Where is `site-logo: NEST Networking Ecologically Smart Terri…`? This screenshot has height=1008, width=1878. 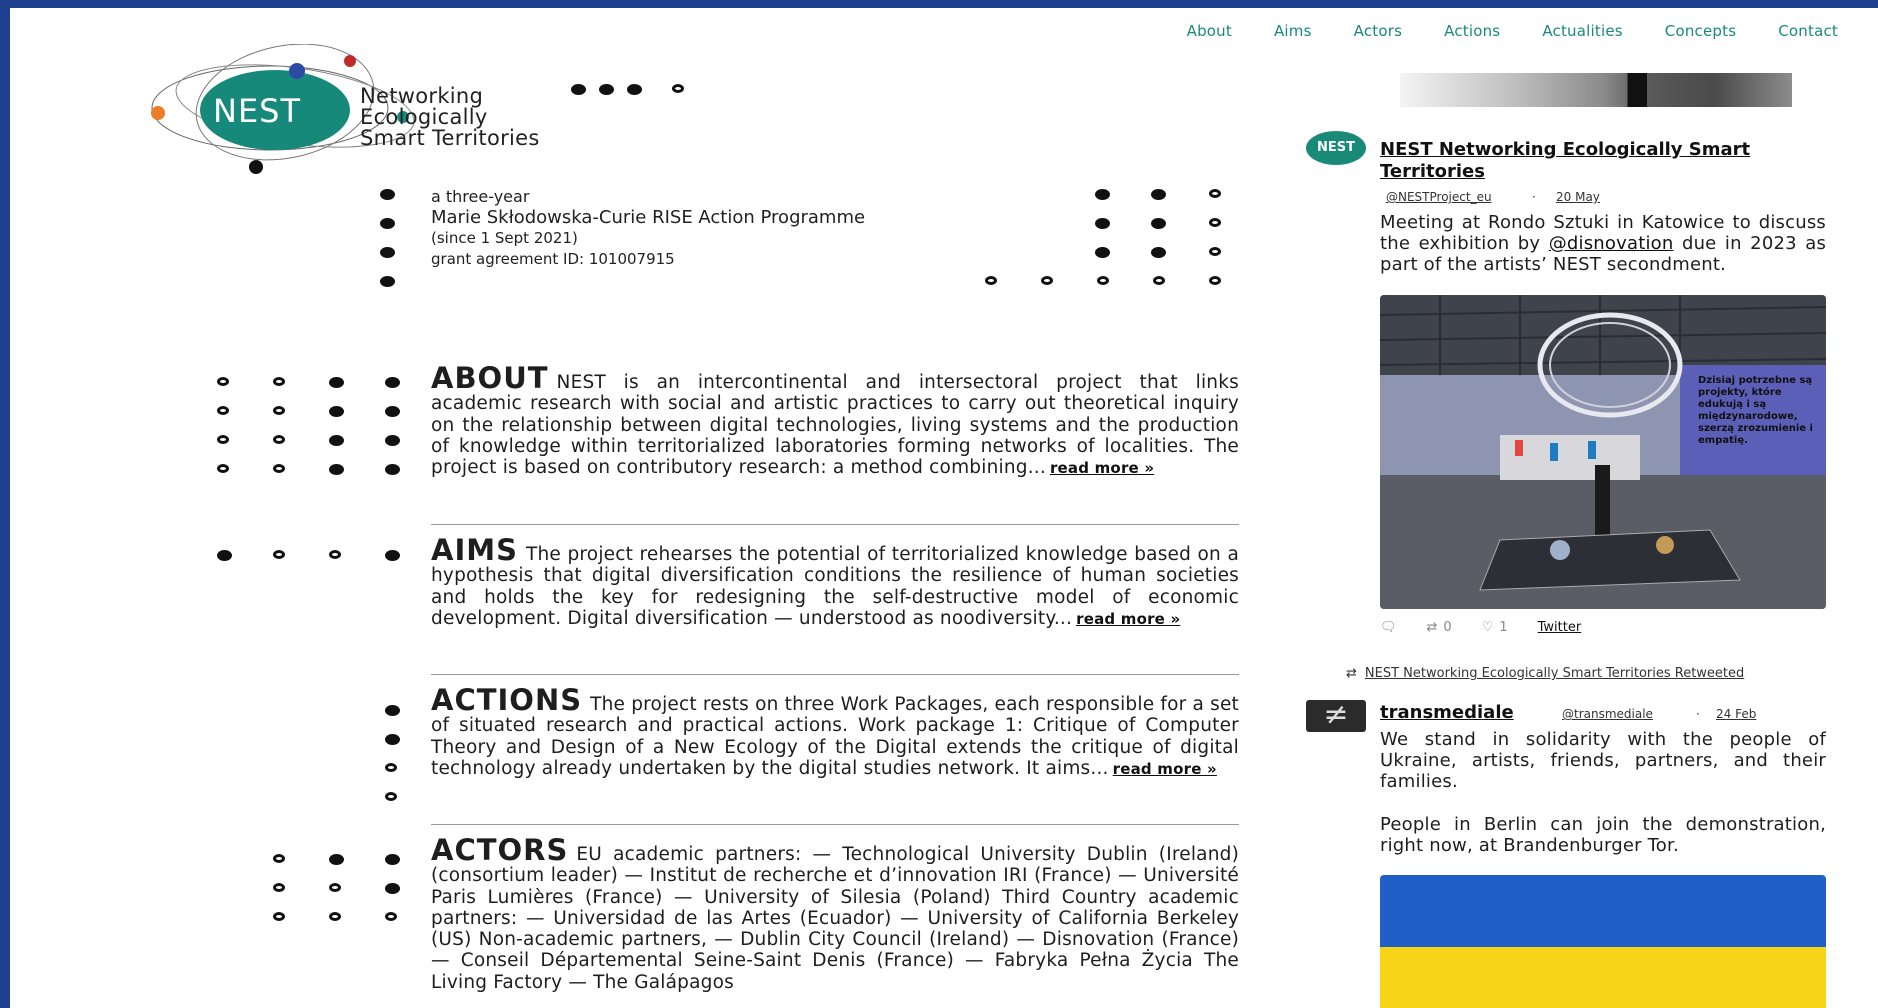
site-logo: NEST Networking Ecologically Smart Terri… is located at coordinates (435, 109).